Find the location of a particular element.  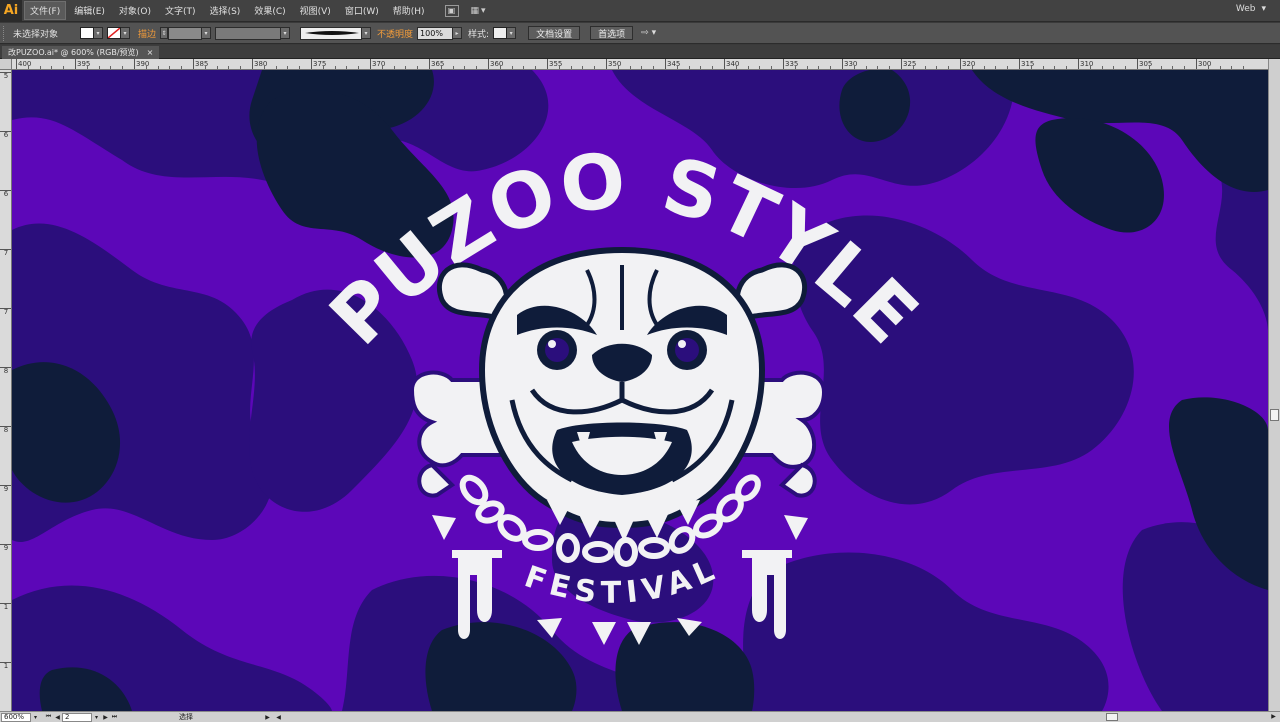

document-tab: 改PUZOO.ai* @ 600% (RGB/预览) × is located at coordinates (81, 52).